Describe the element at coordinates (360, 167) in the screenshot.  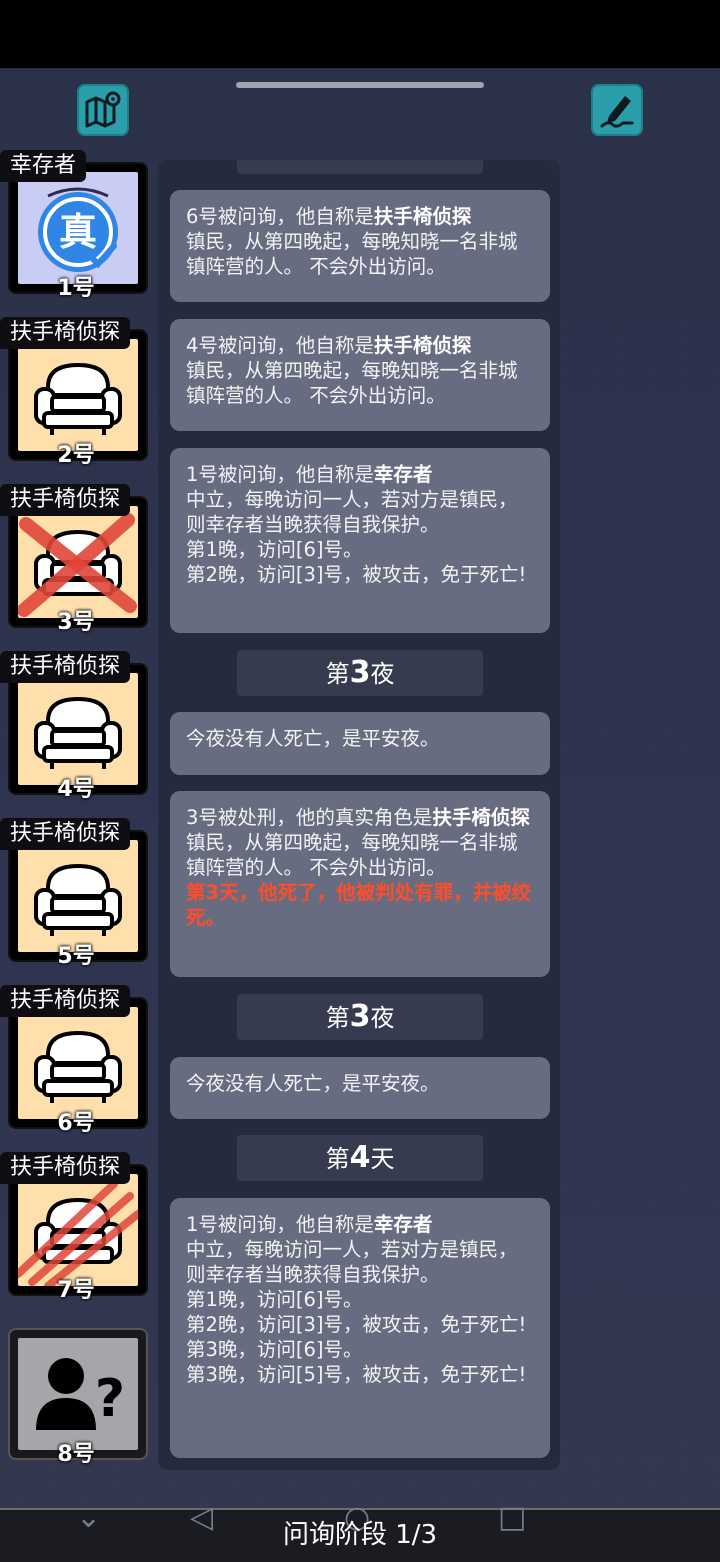
I see `divider-stub` at that location.